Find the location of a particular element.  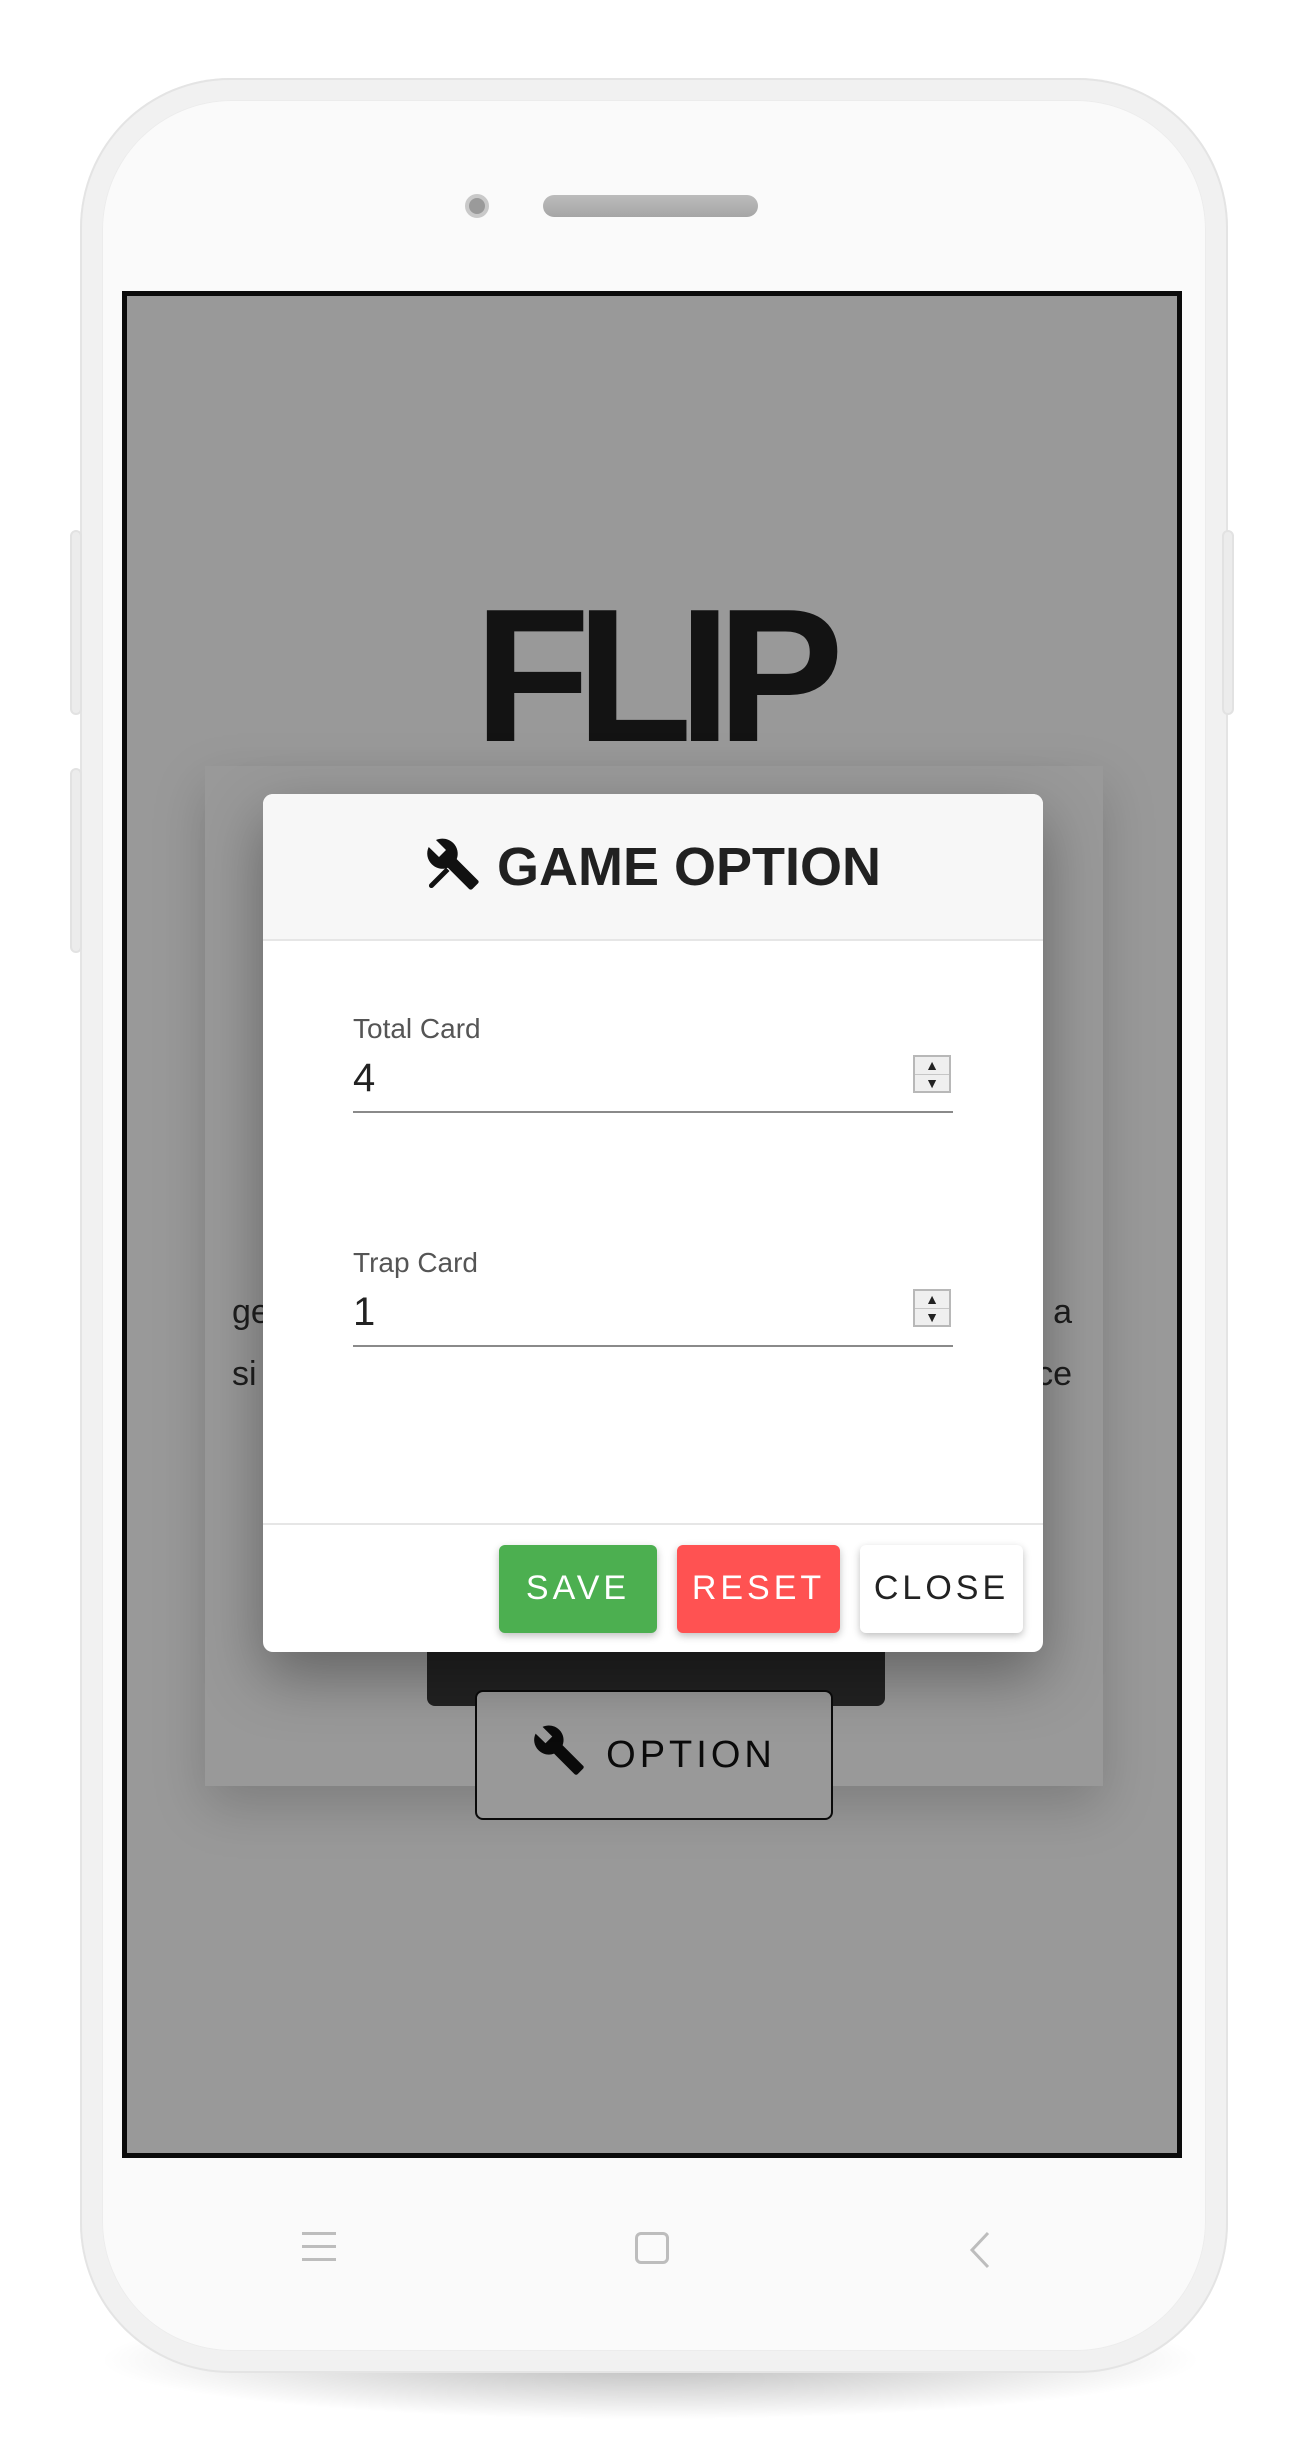

menu-icon is located at coordinates (319, 2251).